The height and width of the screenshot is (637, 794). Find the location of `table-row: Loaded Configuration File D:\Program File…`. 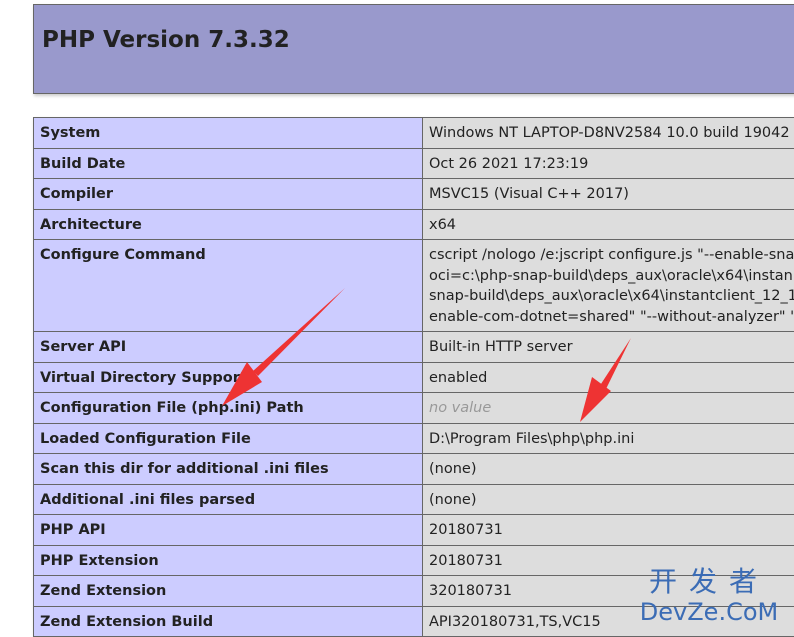

table-row: Loaded Configuration File D:\Program File… is located at coordinates (414, 438).